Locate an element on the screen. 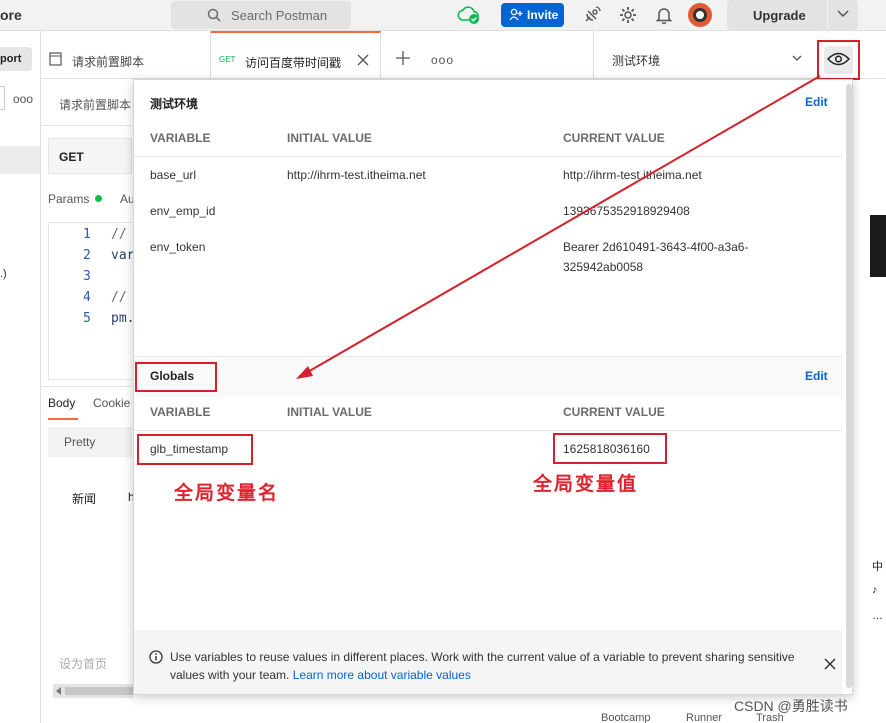  watermark: CSDN @勇胜读书 is located at coordinates (791, 706).